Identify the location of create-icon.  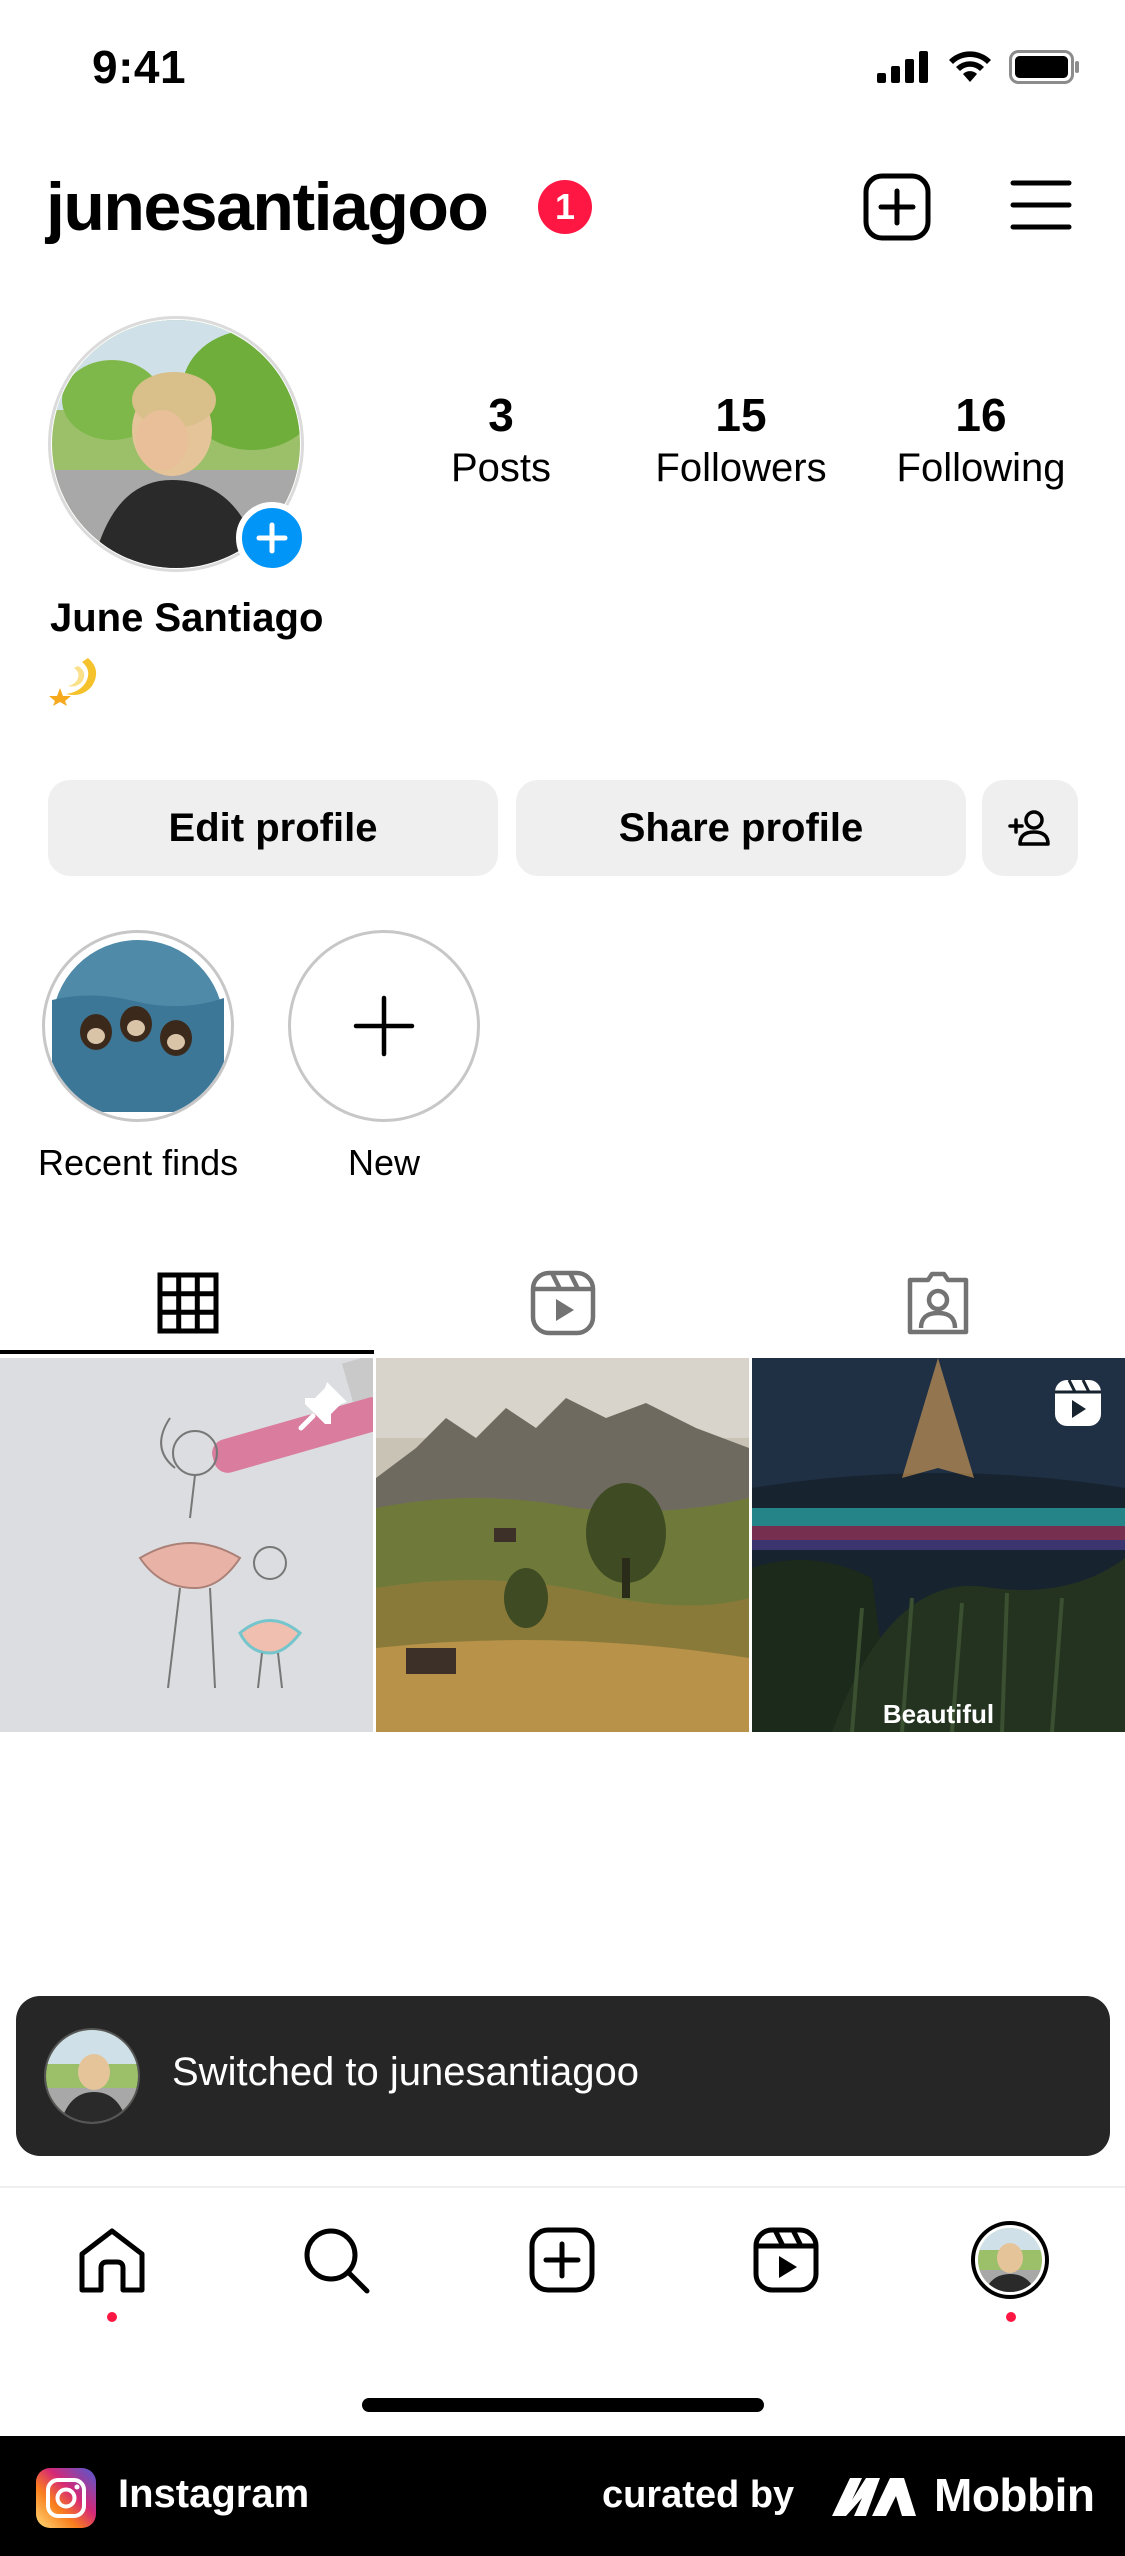
(562, 2260).